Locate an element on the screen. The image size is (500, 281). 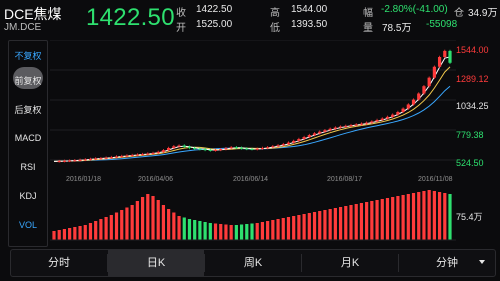
chevron-down-icon is located at coordinates (482, 262).